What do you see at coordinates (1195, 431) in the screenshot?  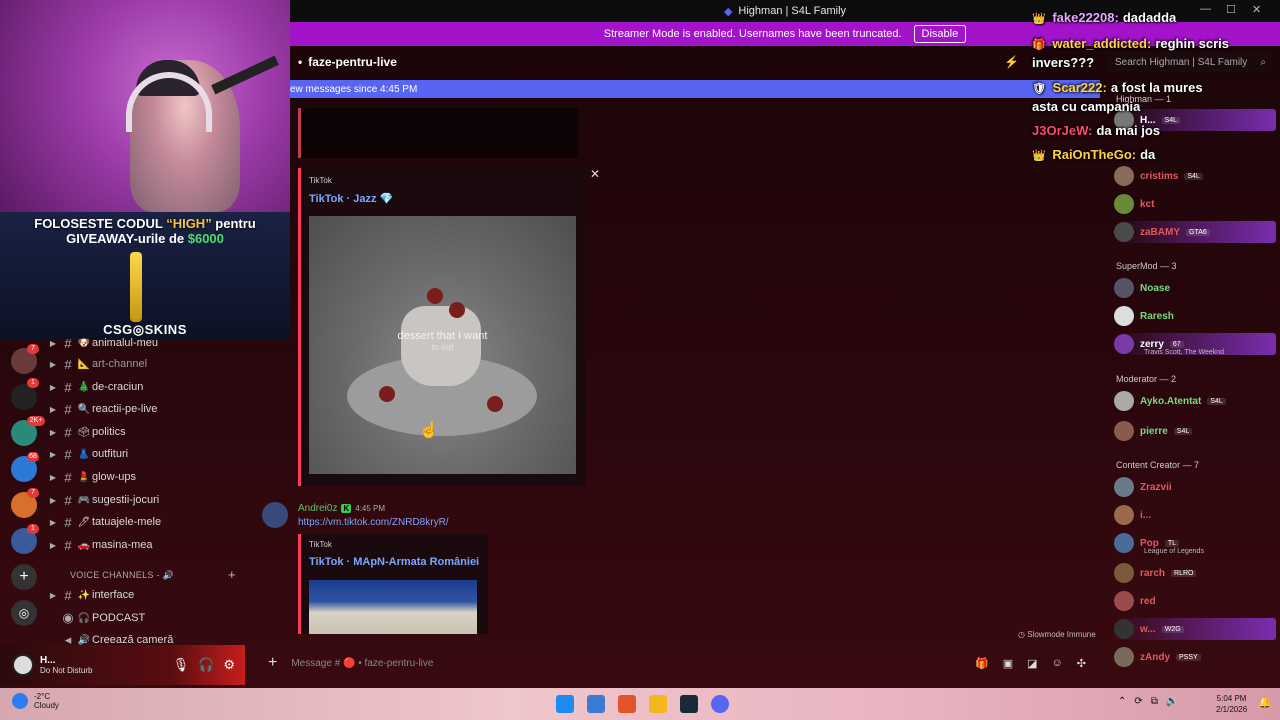 I see `member-item: pierre S4L` at bounding box center [1195, 431].